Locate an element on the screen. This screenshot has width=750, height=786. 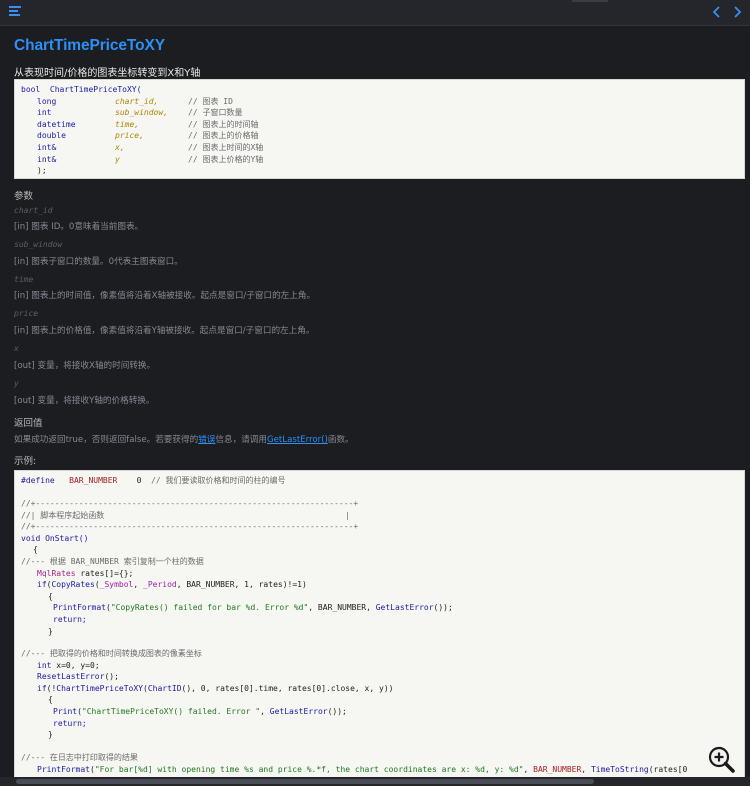
param-label: sub_window is located at coordinates (38, 244).